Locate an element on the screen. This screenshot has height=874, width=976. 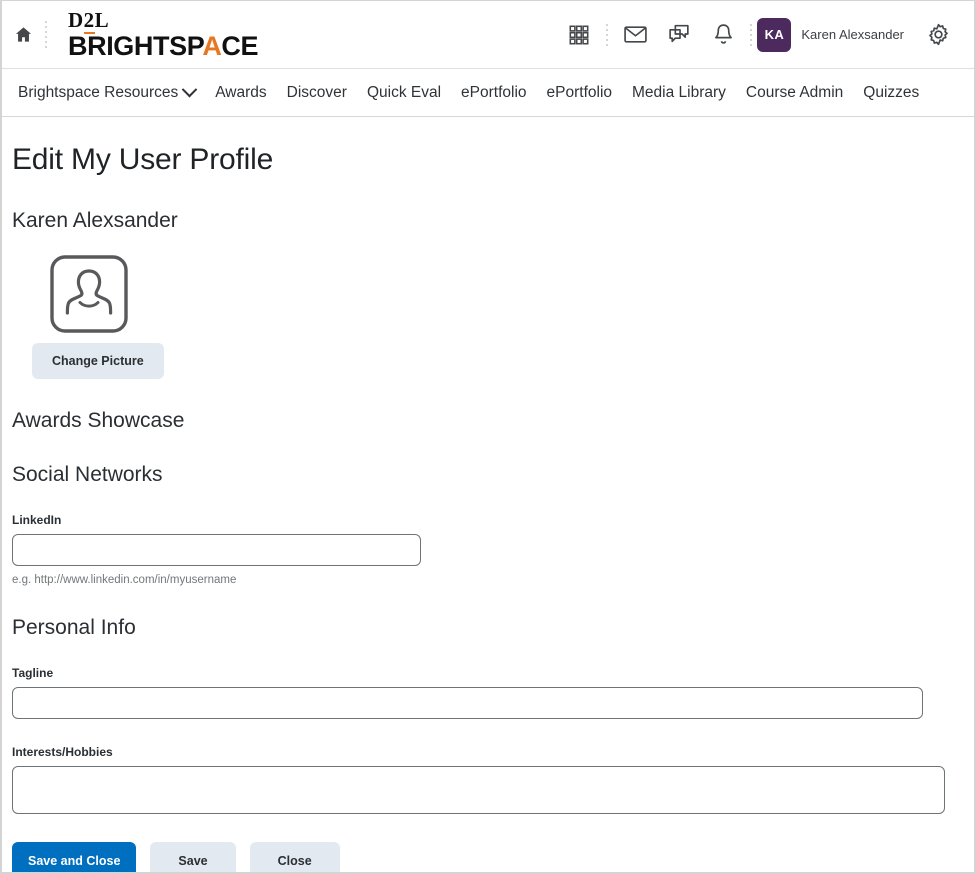
home-button is located at coordinates (23, 35).